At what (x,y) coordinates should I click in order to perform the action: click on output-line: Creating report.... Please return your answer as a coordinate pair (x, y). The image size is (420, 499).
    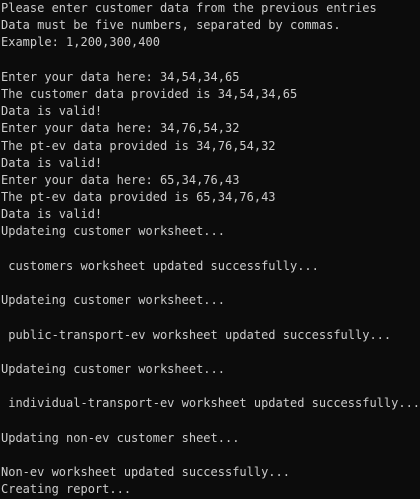
    Looking at the image, I should click on (66, 489).